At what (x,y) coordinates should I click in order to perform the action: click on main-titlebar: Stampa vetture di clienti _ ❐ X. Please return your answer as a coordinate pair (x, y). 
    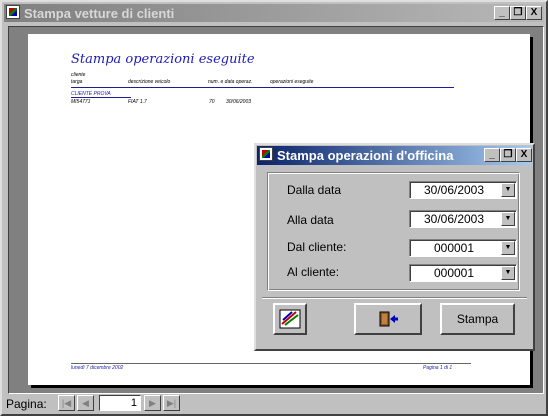
    Looking at the image, I should click on (274, 13).